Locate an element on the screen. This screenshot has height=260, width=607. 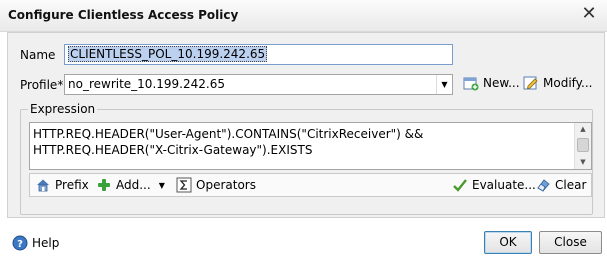
name-value: CLIENTLESS_POL_10.199.242.65 is located at coordinates (168, 54).